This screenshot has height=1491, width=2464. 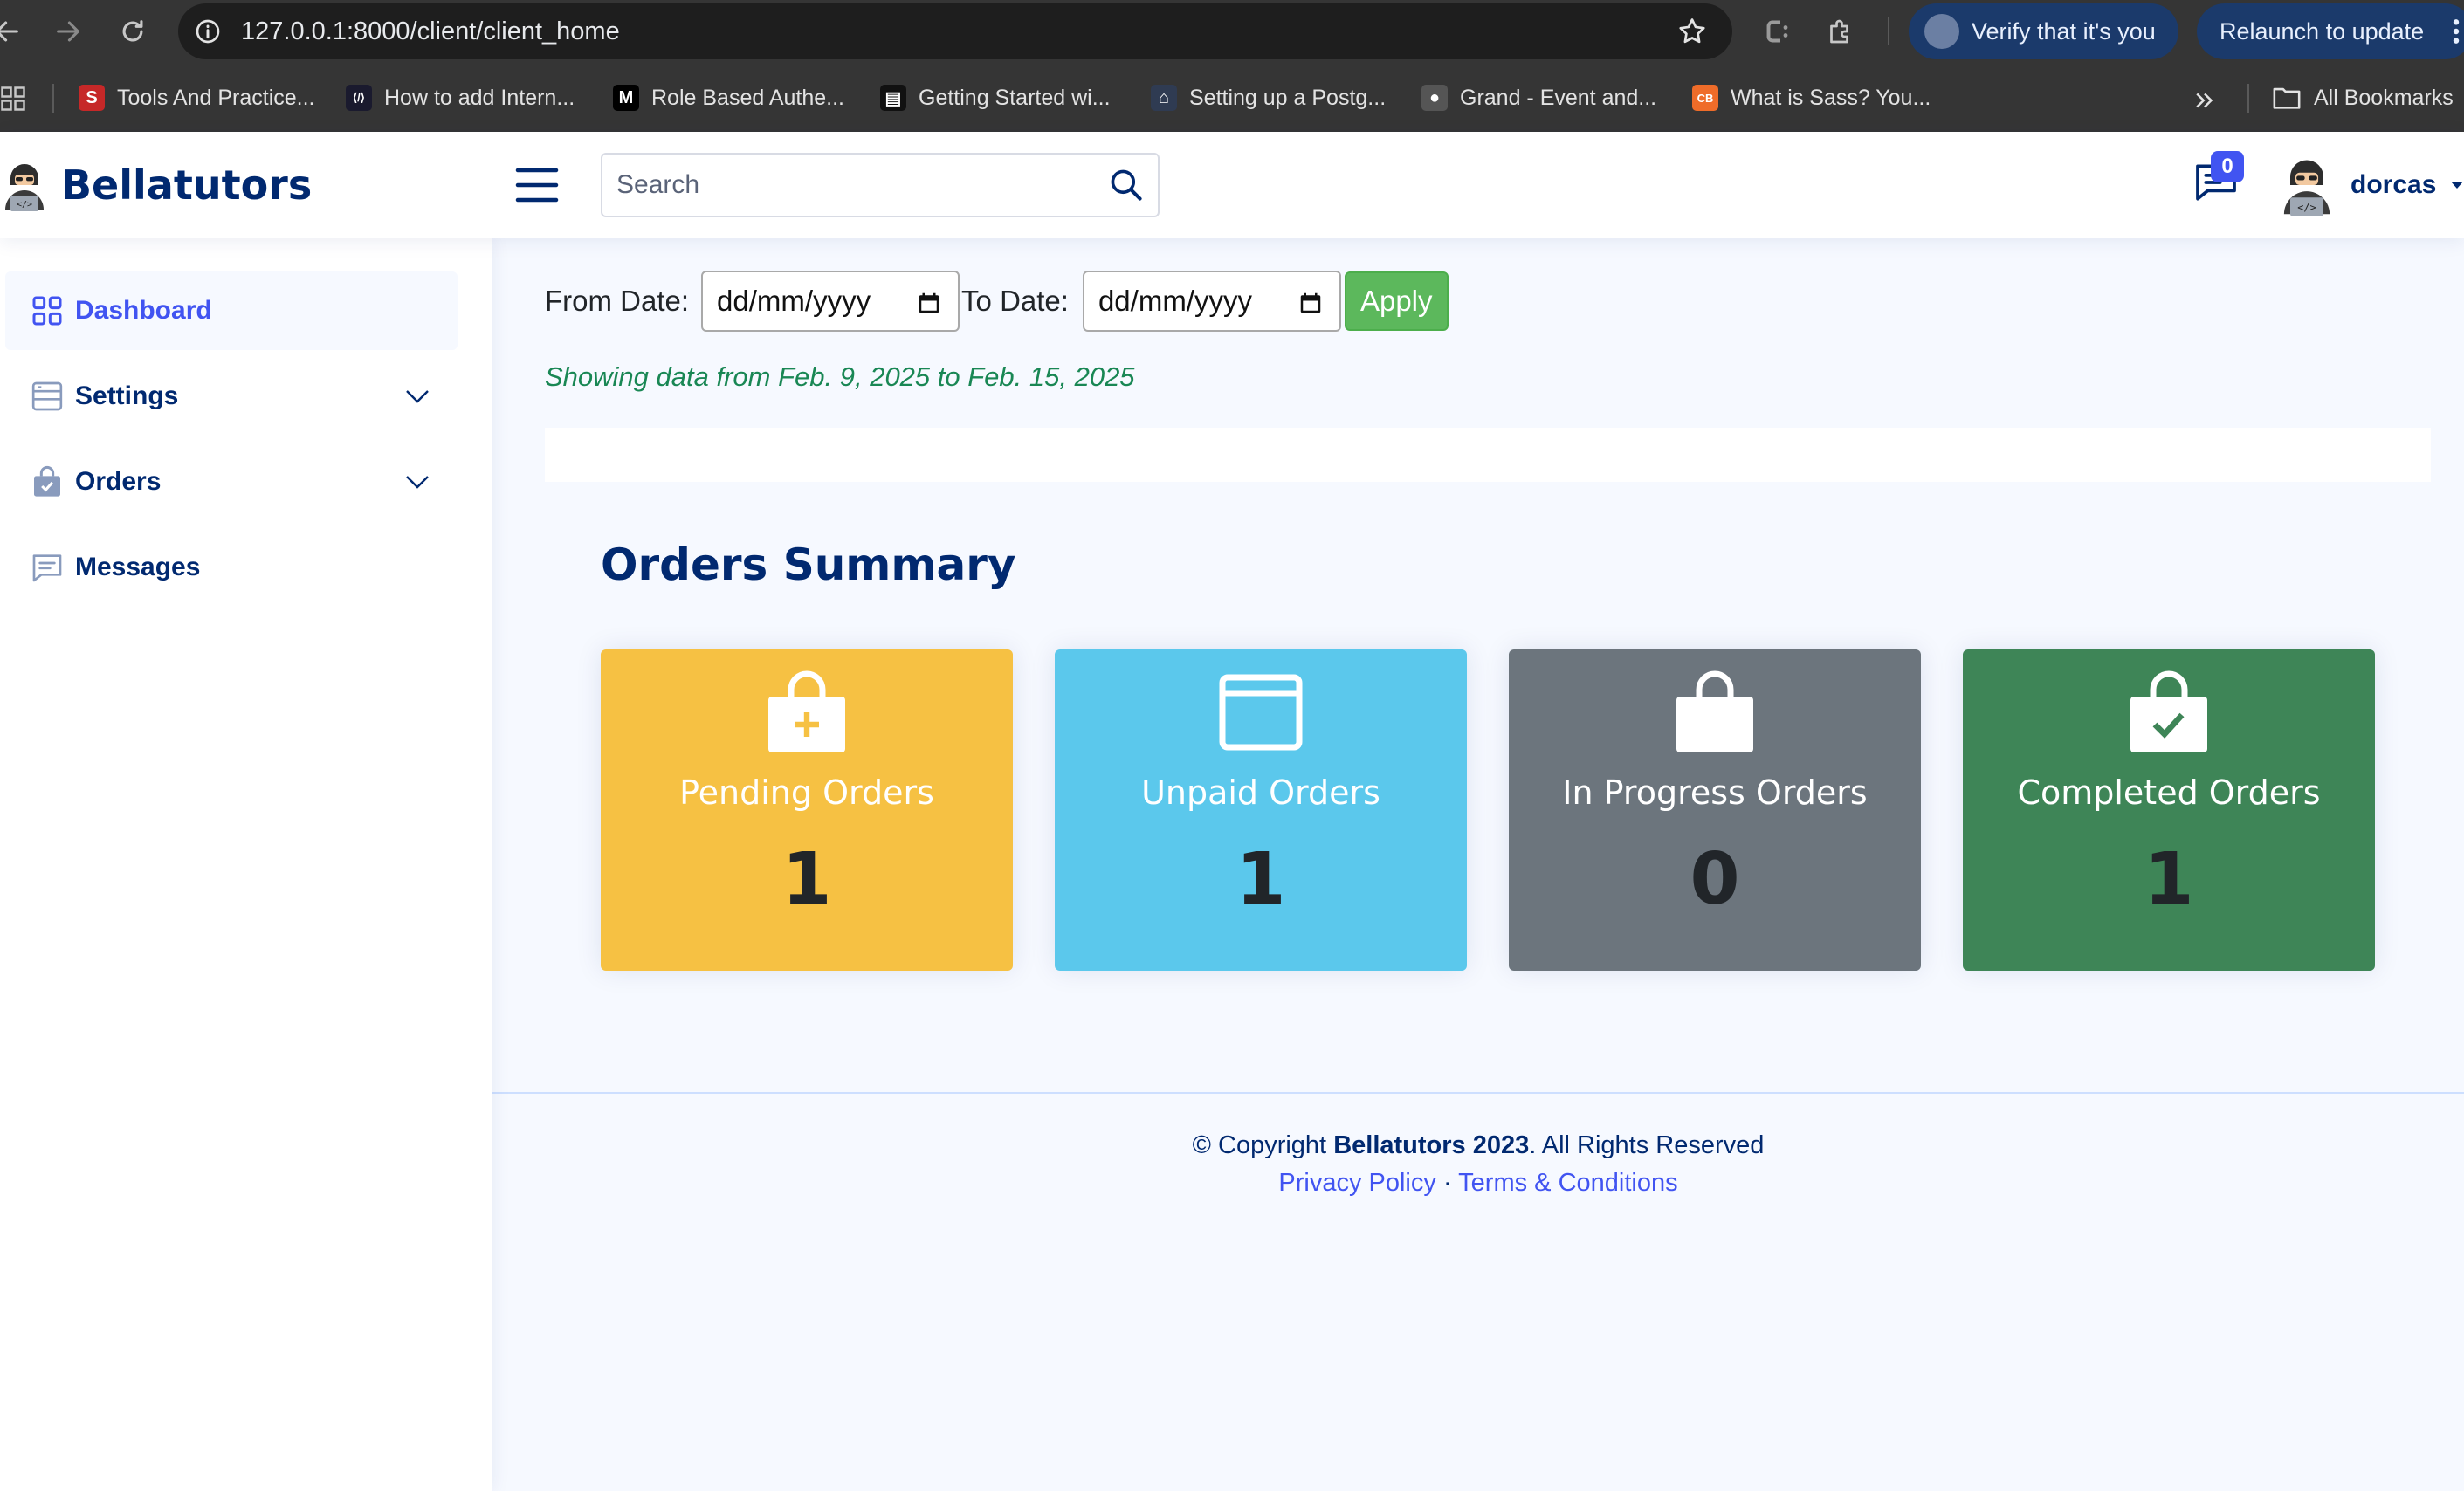 I want to click on card-title: Unpaid Orders, so click(x=1260, y=793).